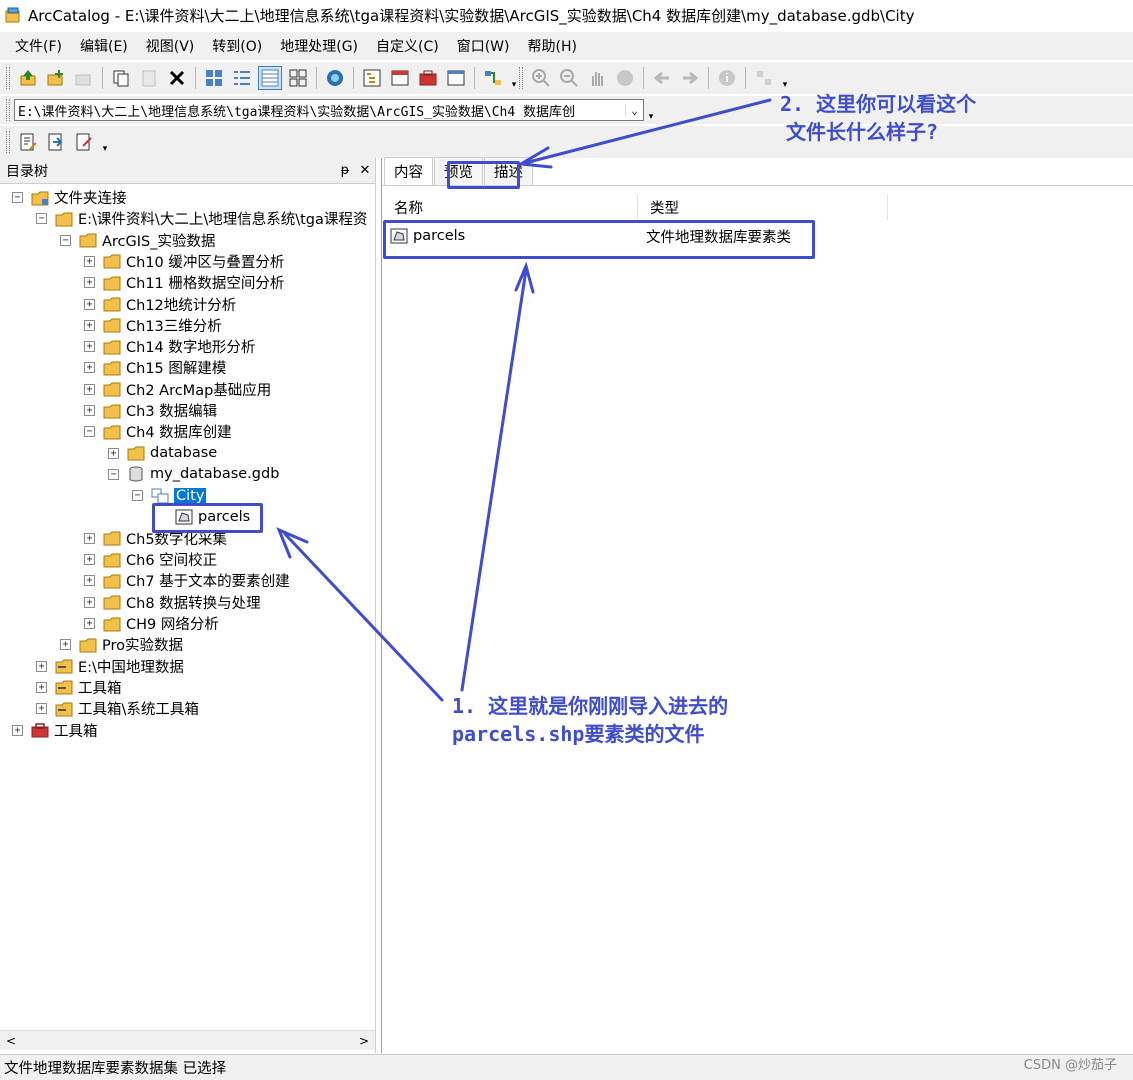  What do you see at coordinates (172, 623) in the screenshot?
I see `tree-item-label: CH9 网络分析` at bounding box center [172, 623].